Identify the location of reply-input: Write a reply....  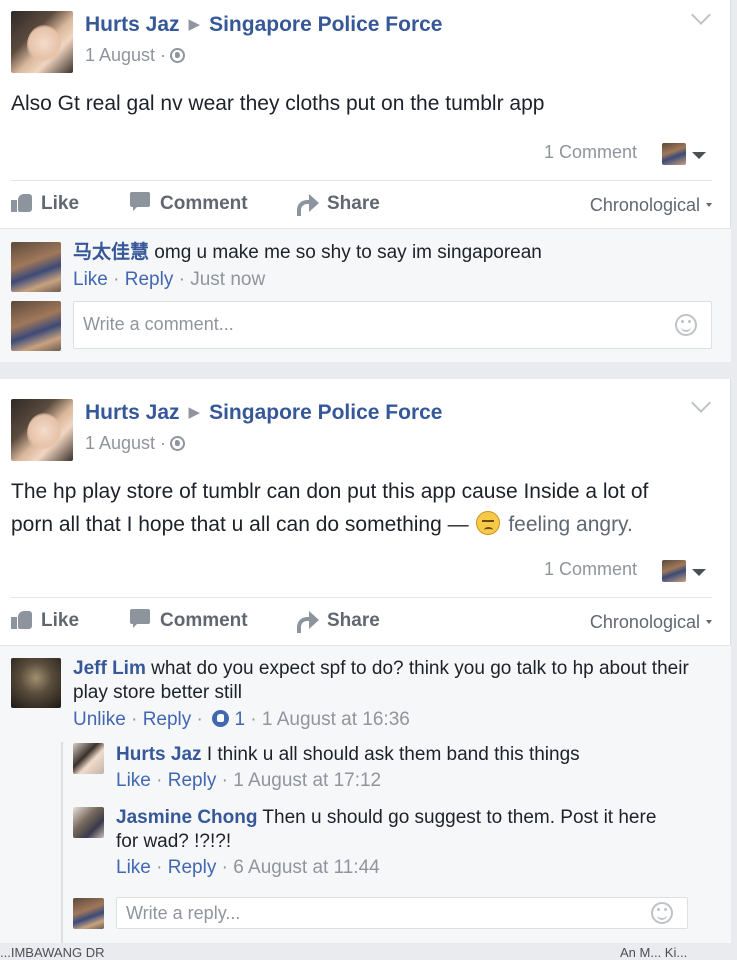
(402, 913).